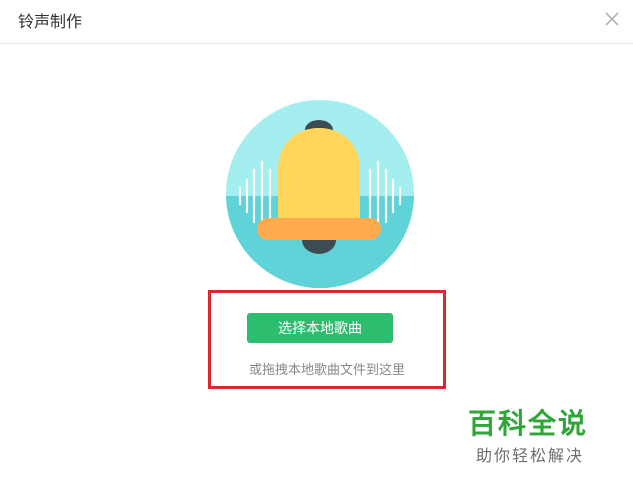 This screenshot has width=633, height=496. Describe the element at coordinates (612, 19) in the screenshot. I see `close-icon` at that location.